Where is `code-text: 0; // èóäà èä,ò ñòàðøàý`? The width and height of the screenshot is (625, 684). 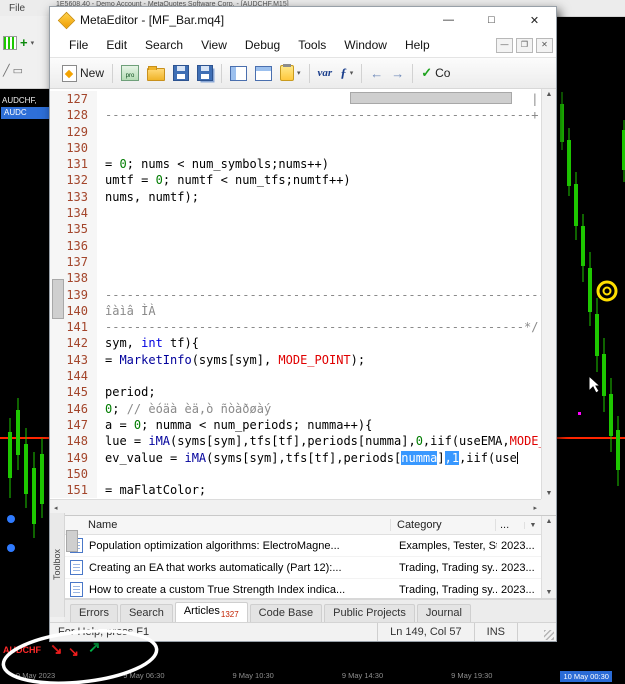 code-text: 0; // èóäà èä,ò ñòàðøàý is located at coordinates (319, 409).